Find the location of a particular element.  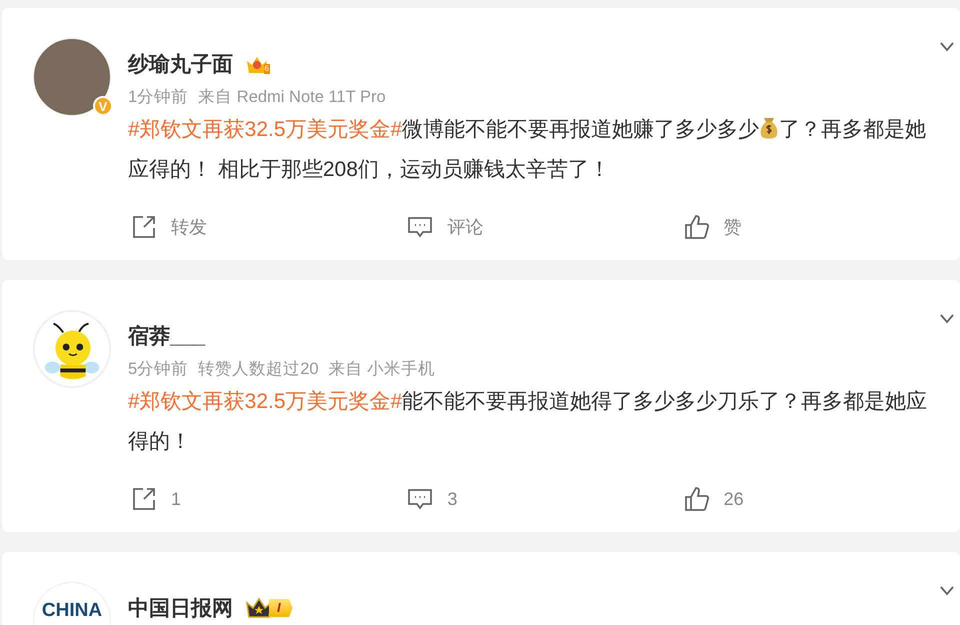

repost-button: 1 is located at coordinates (156, 499).